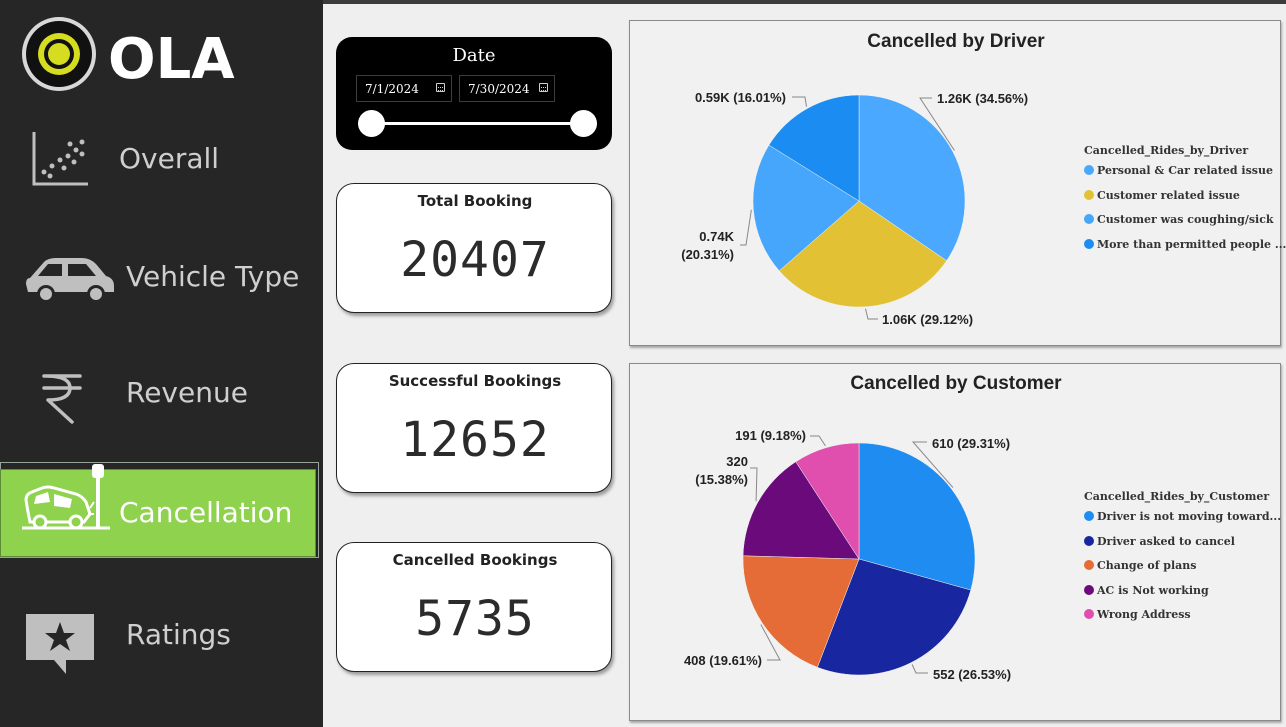 This screenshot has height=727, width=1286. Describe the element at coordinates (475, 440) in the screenshot. I see `kpi-value: 12652` at that location.